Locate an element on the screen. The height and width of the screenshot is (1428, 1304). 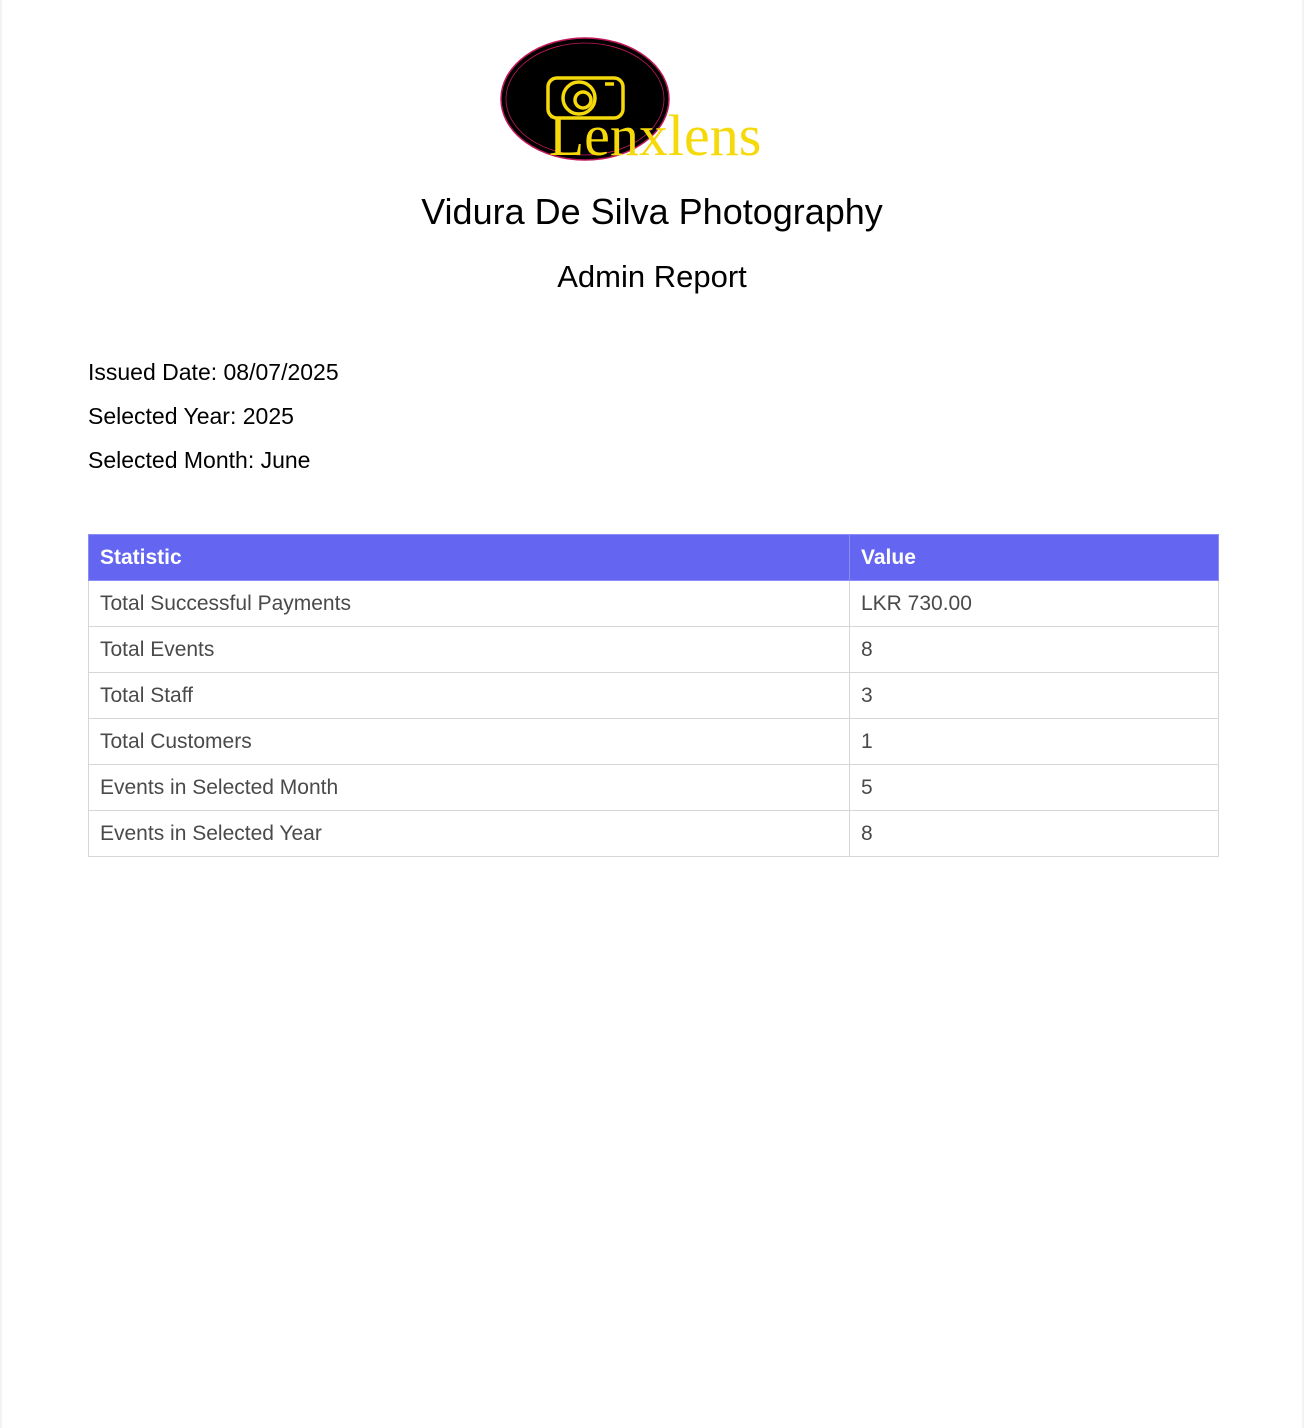
table-row: Total Successful Payments LKR 730.00 is located at coordinates (653, 603).